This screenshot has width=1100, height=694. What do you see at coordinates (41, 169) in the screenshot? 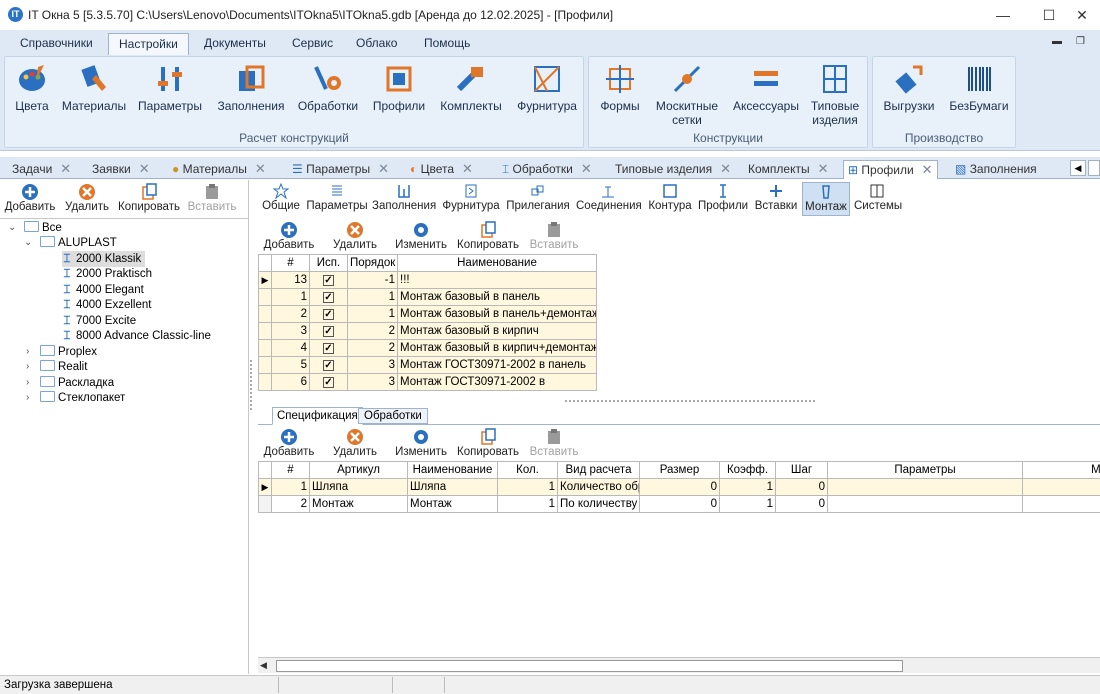
I see `tab-tasks: Задачи ✕` at bounding box center [41, 169].